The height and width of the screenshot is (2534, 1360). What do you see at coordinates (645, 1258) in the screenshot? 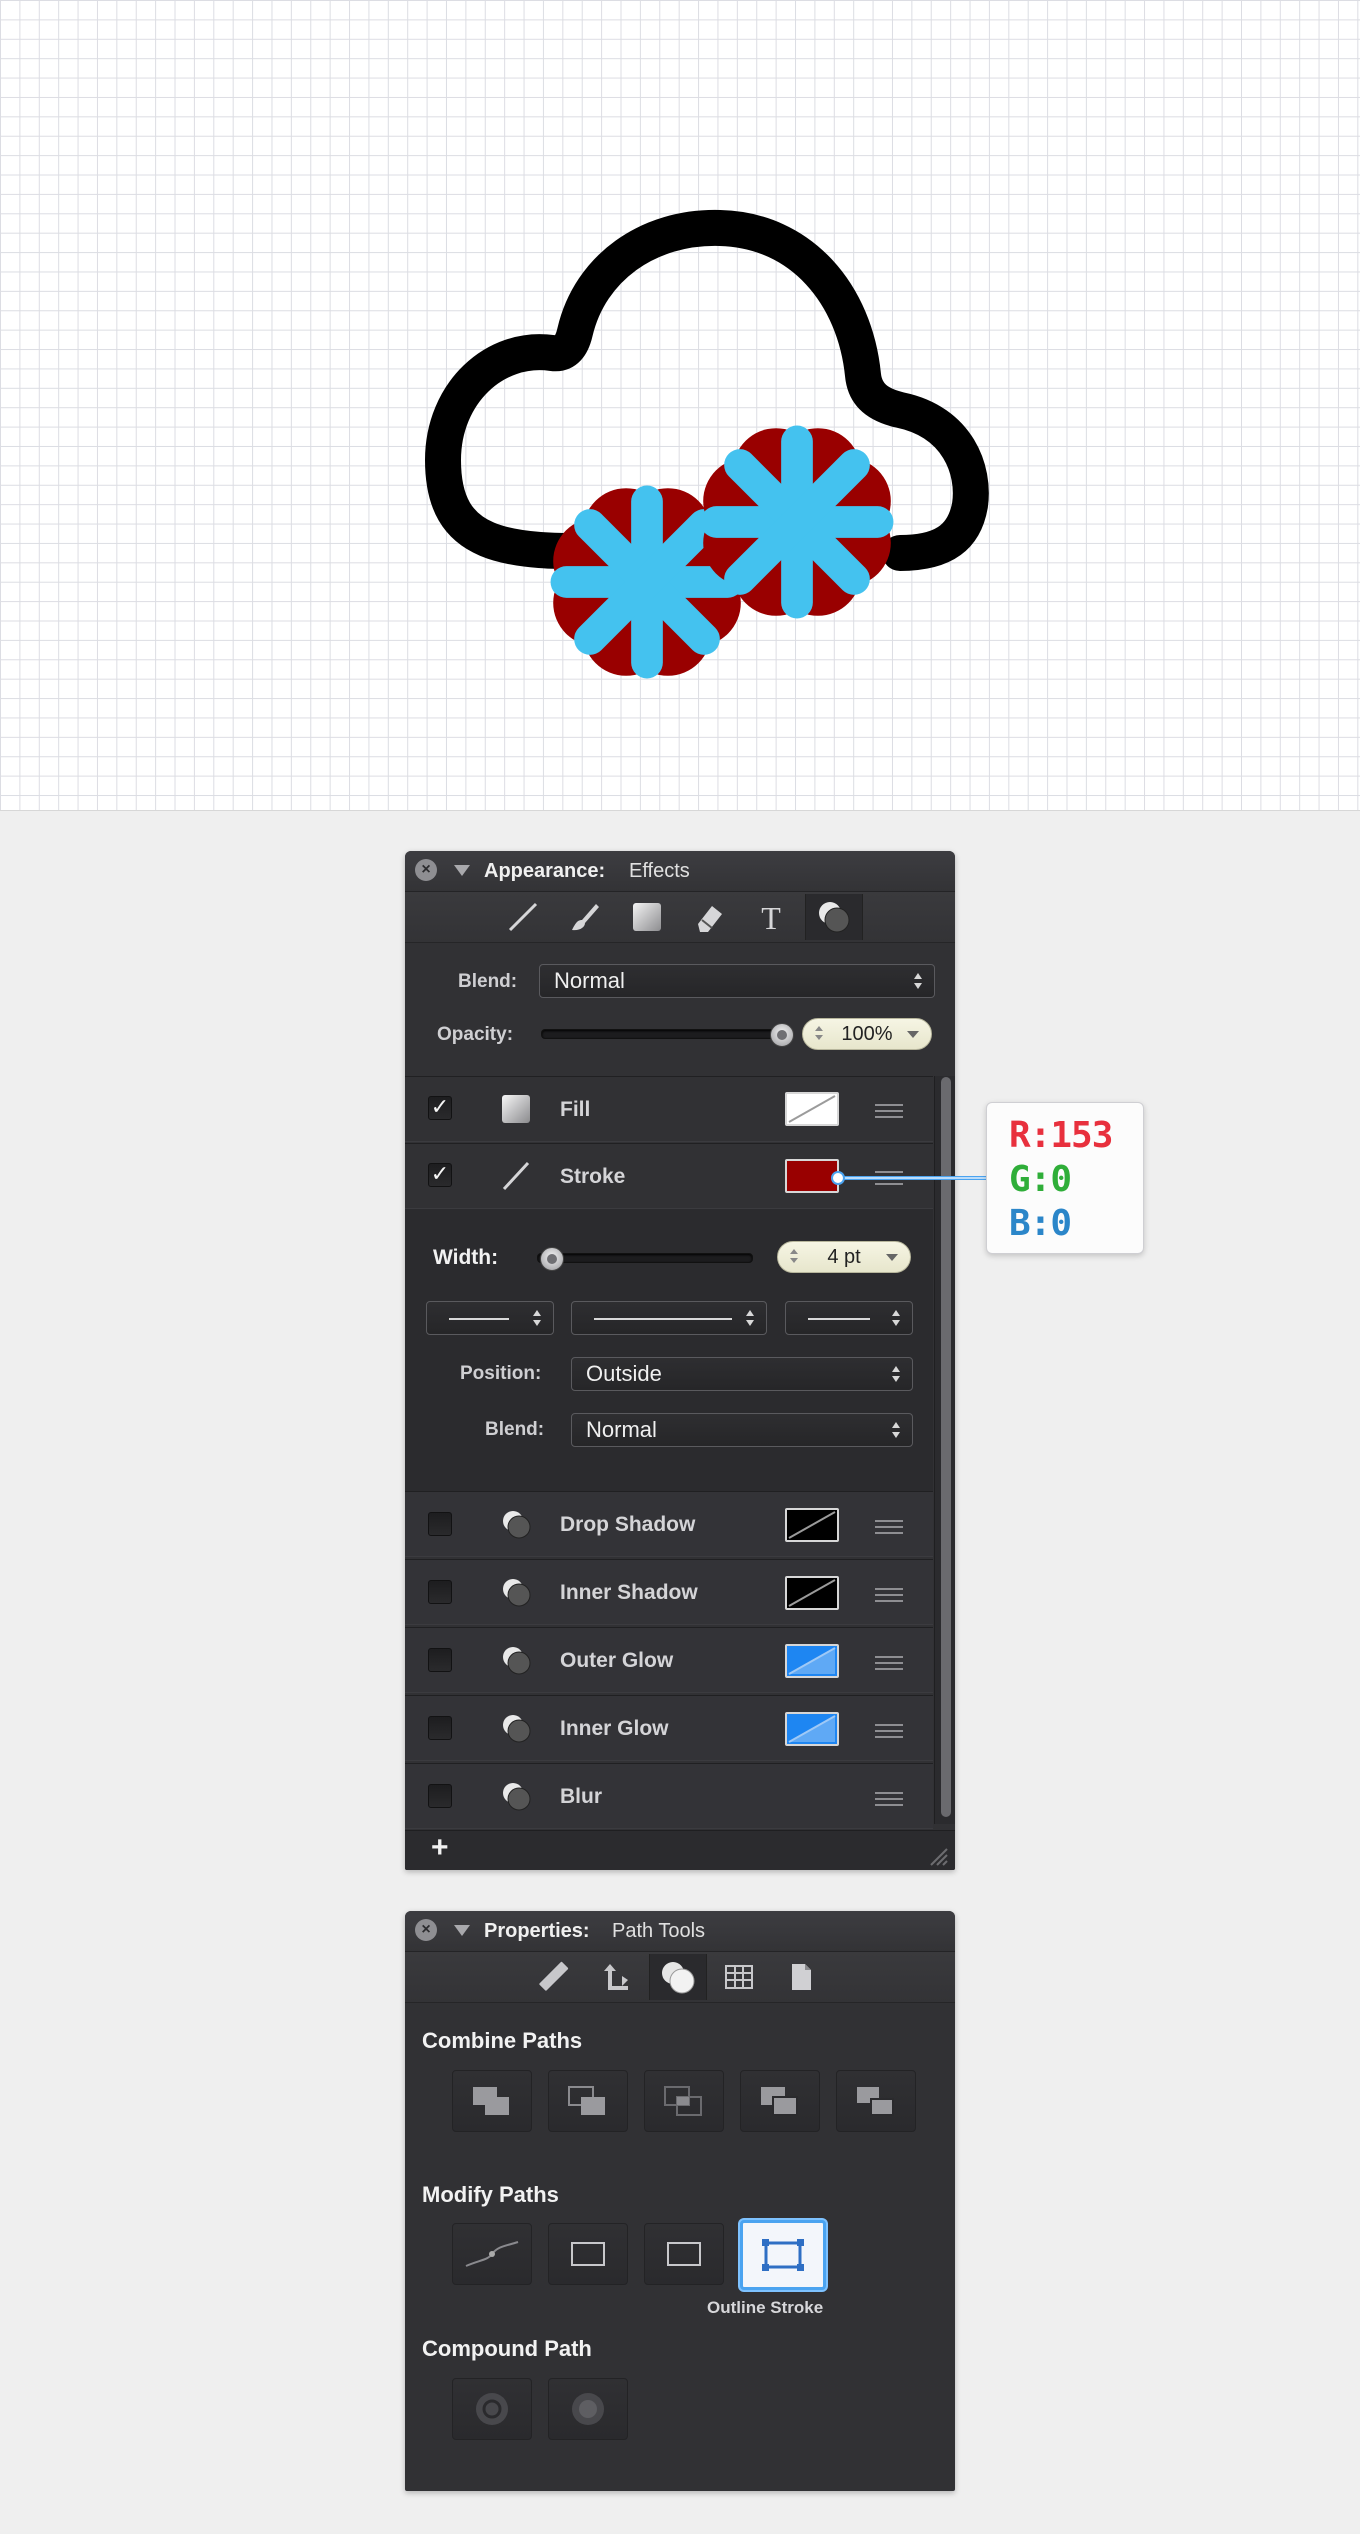
I see `width-slider` at bounding box center [645, 1258].